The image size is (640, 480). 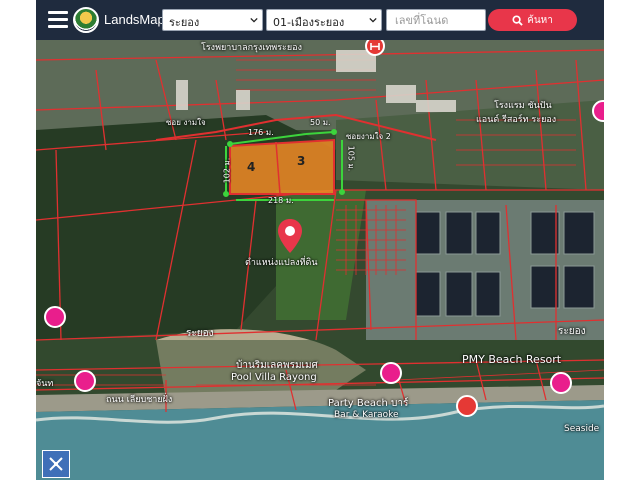 I want to click on resort-left-en: Pool Villa Rayong, so click(x=274, y=377).